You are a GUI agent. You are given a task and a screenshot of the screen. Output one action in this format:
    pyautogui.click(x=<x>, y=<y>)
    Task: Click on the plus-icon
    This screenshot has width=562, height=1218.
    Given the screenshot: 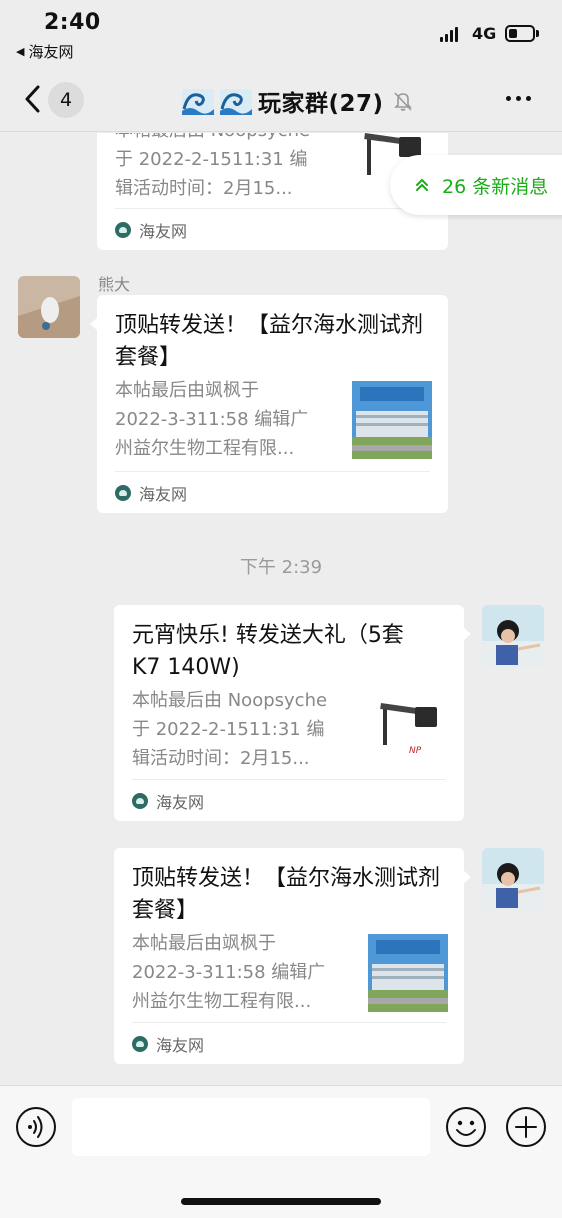 What is the action you would take?
    pyautogui.click(x=526, y=1127)
    